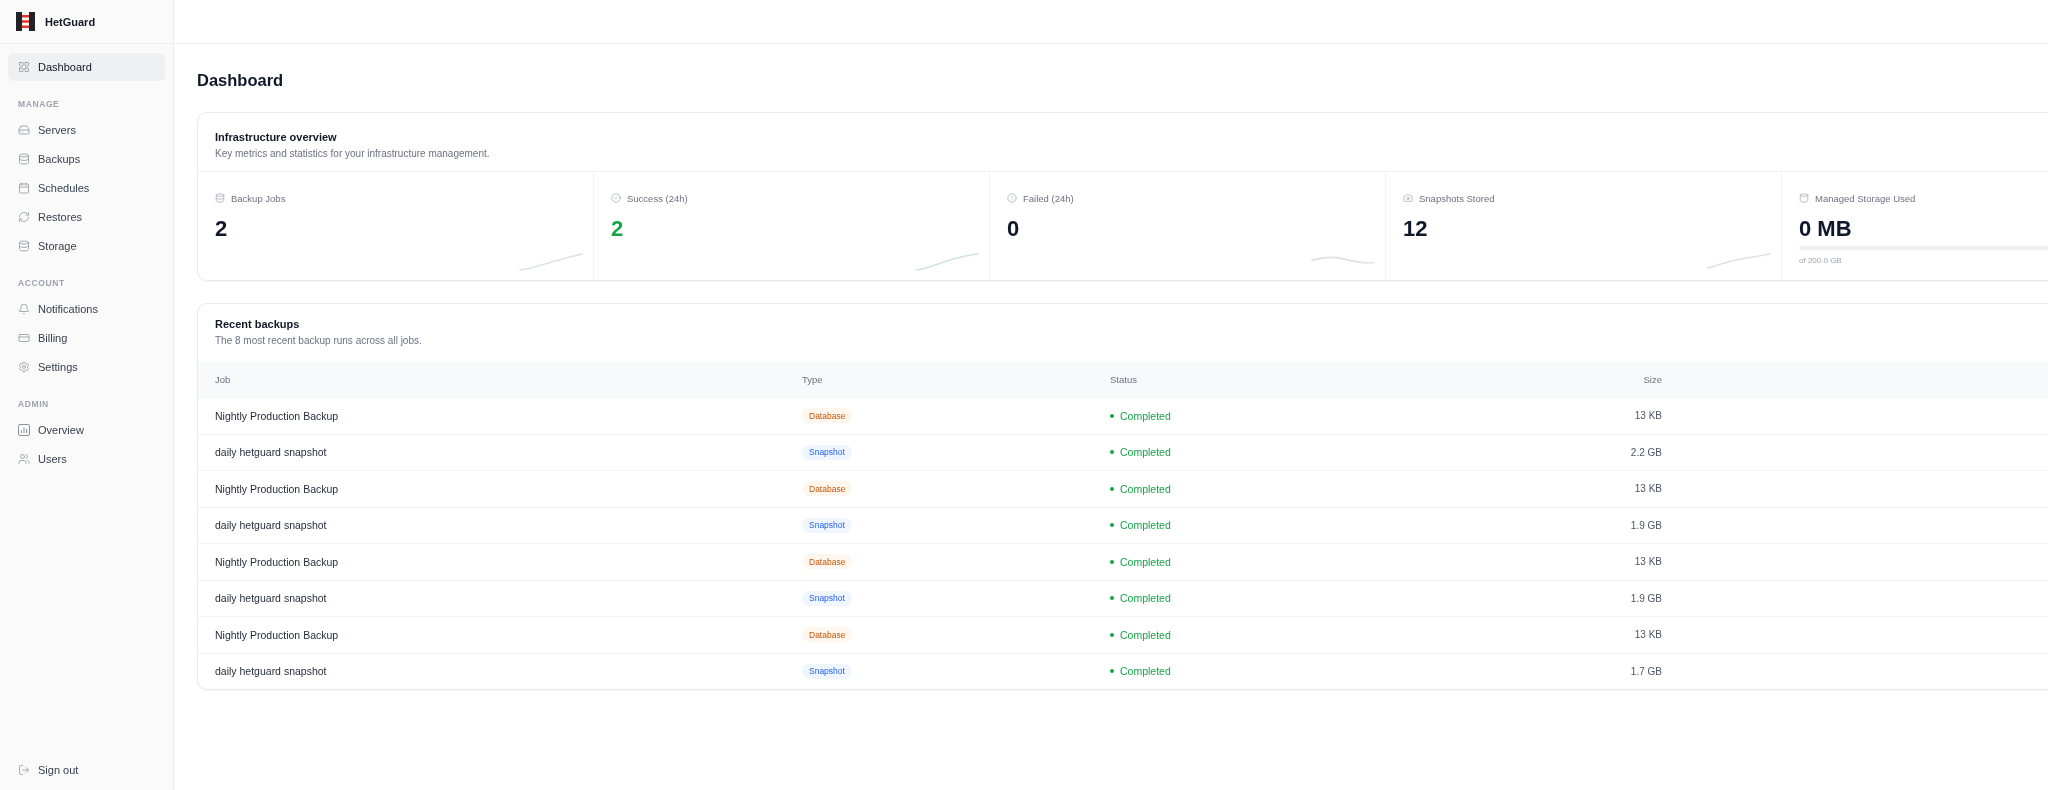 Image resolution: width=2048 pixels, height=790 pixels. I want to click on stat-label: Backup Jobs, so click(258, 198).